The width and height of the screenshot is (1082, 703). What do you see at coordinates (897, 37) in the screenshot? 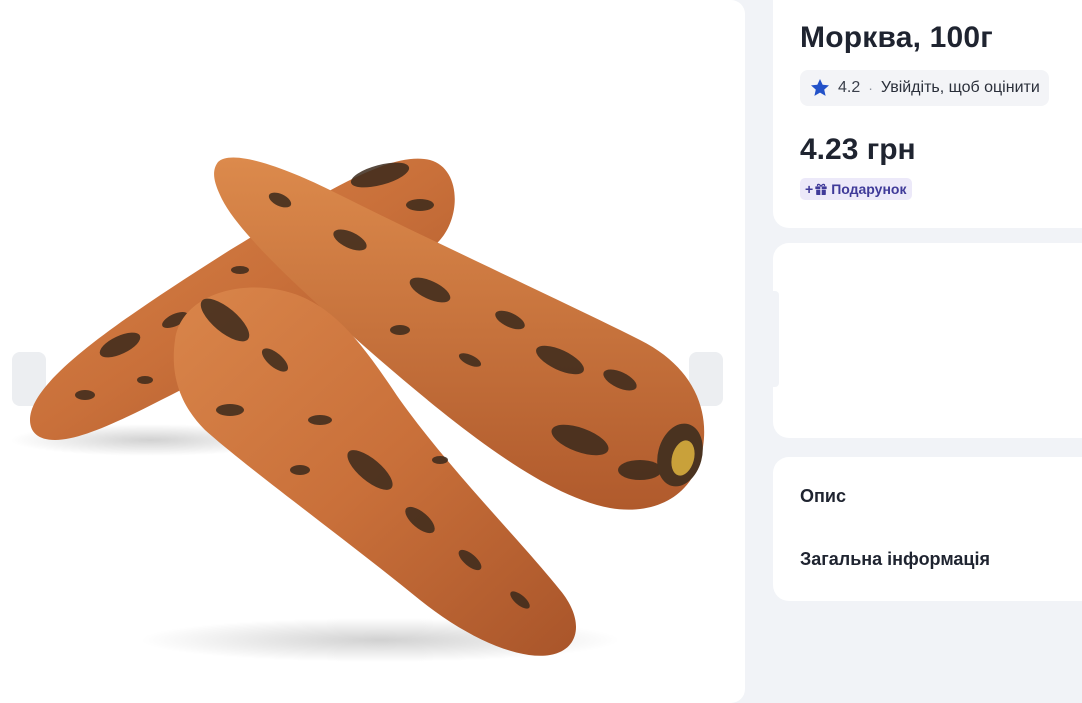
I see `product-title: Морква, 100г` at bounding box center [897, 37].